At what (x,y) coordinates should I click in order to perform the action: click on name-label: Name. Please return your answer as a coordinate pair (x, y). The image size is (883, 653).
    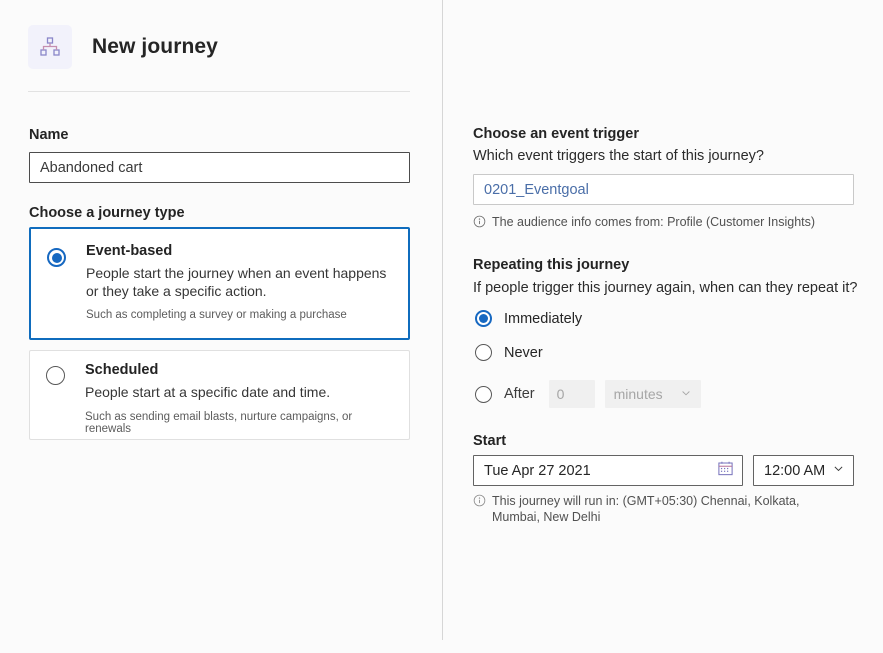
    Looking at the image, I should click on (49, 135).